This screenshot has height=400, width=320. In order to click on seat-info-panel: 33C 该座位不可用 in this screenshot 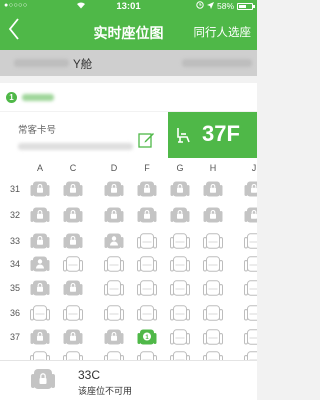, I will do `click(128, 380)`.